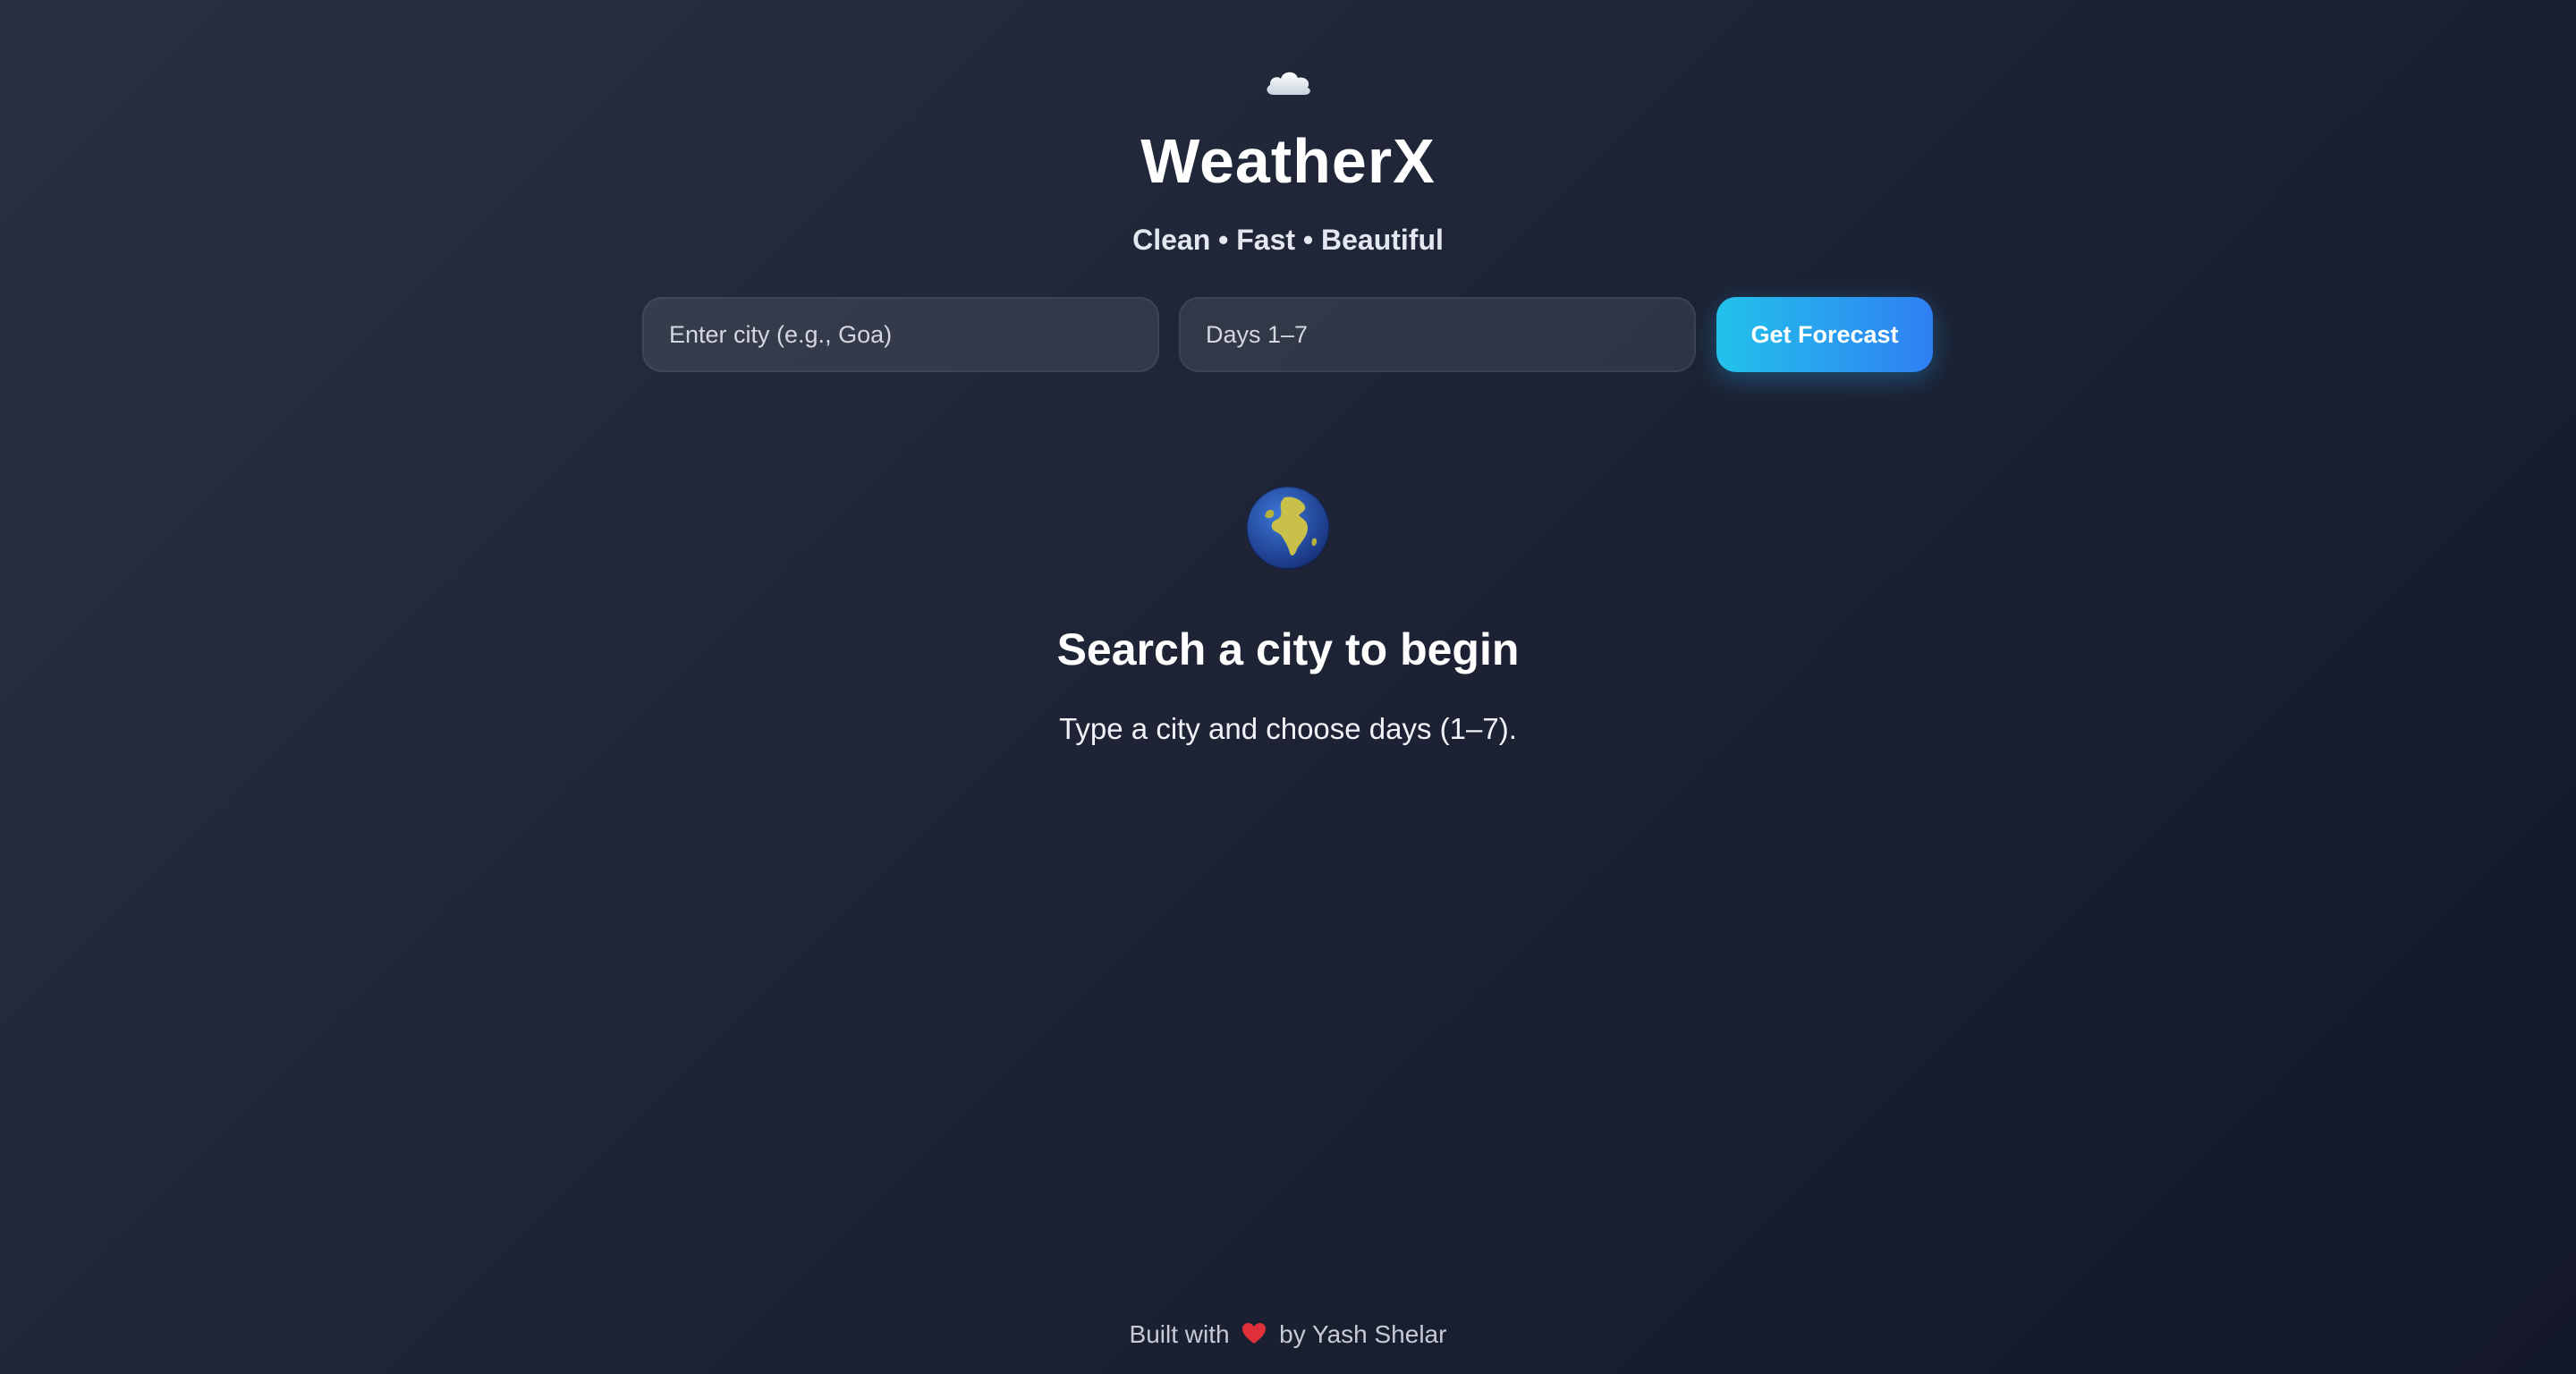  Describe the element at coordinates (1288, 161) in the screenshot. I see `app-title: WeatherX` at that location.